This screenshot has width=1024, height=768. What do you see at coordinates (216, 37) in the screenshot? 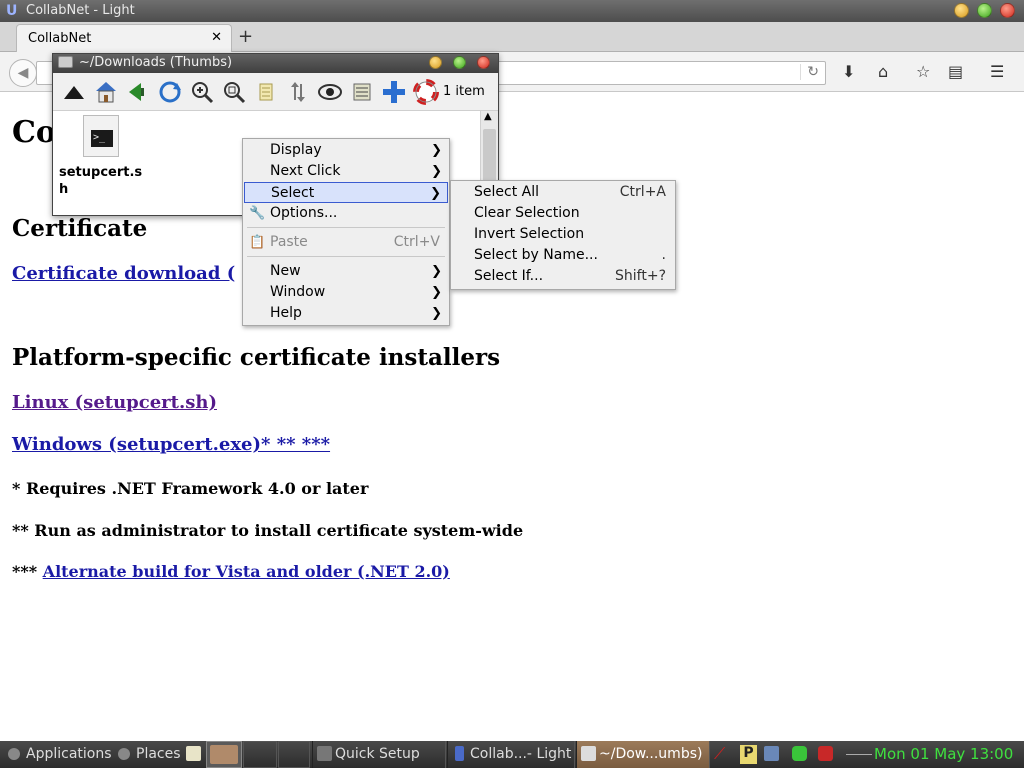
I see `close-tab-icon: ✕` at bounding box center [216, 37].